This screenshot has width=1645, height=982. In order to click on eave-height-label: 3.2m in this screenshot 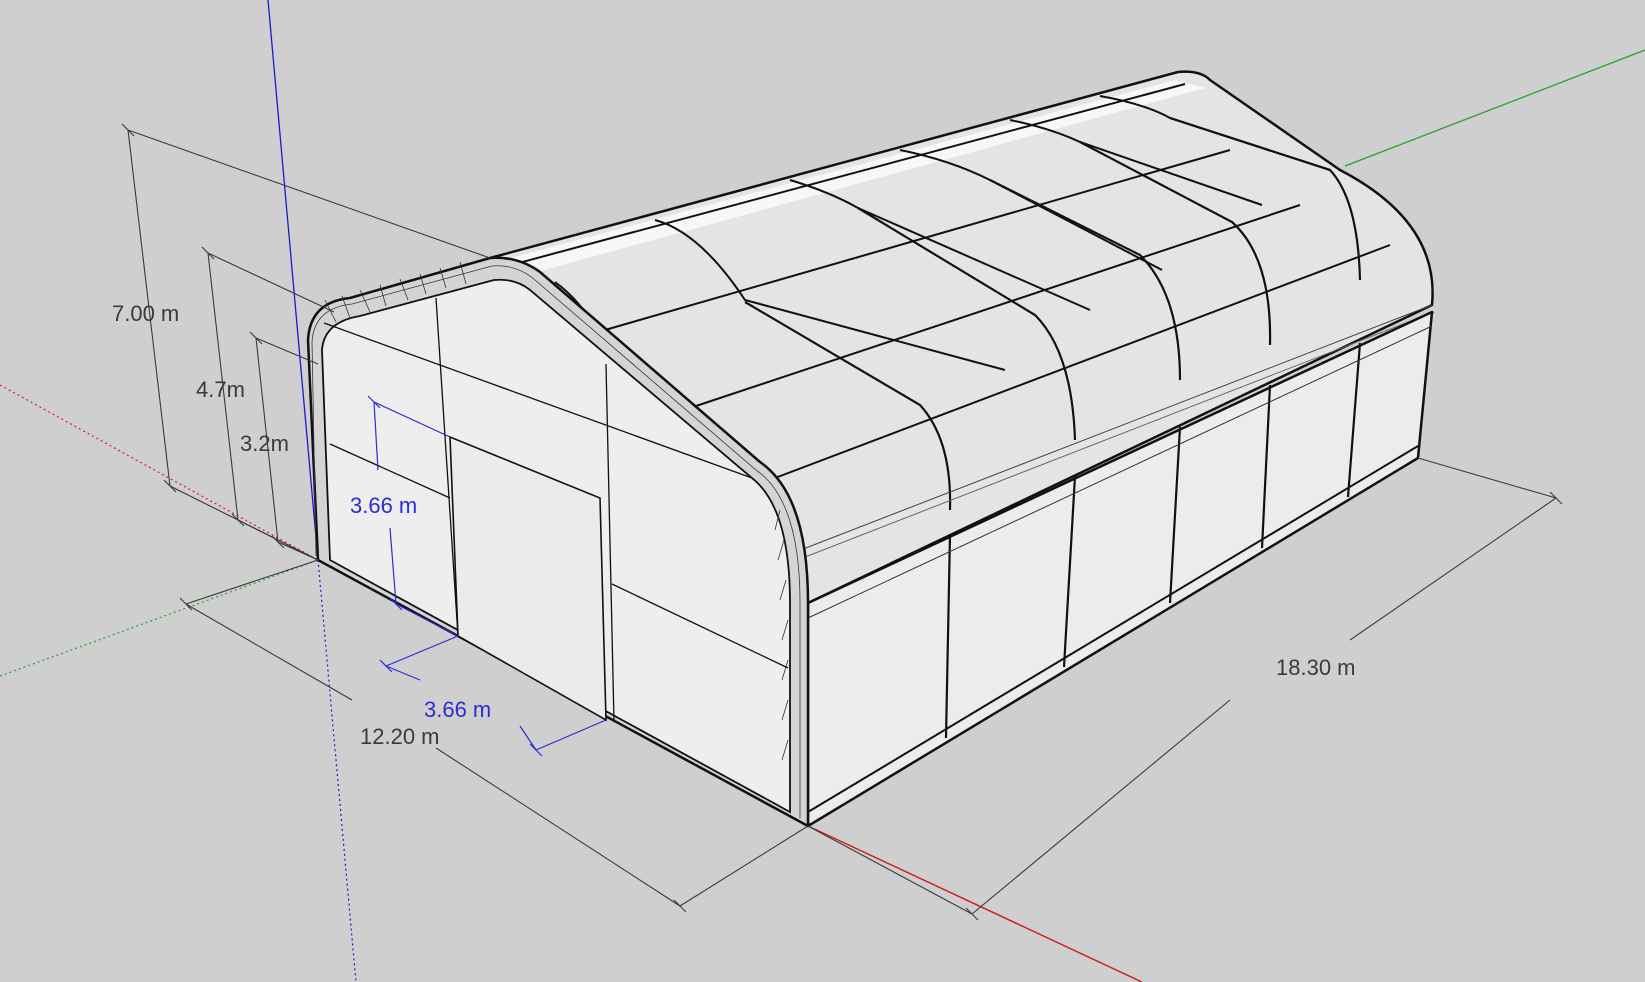, I will do `click(264, 443)`.